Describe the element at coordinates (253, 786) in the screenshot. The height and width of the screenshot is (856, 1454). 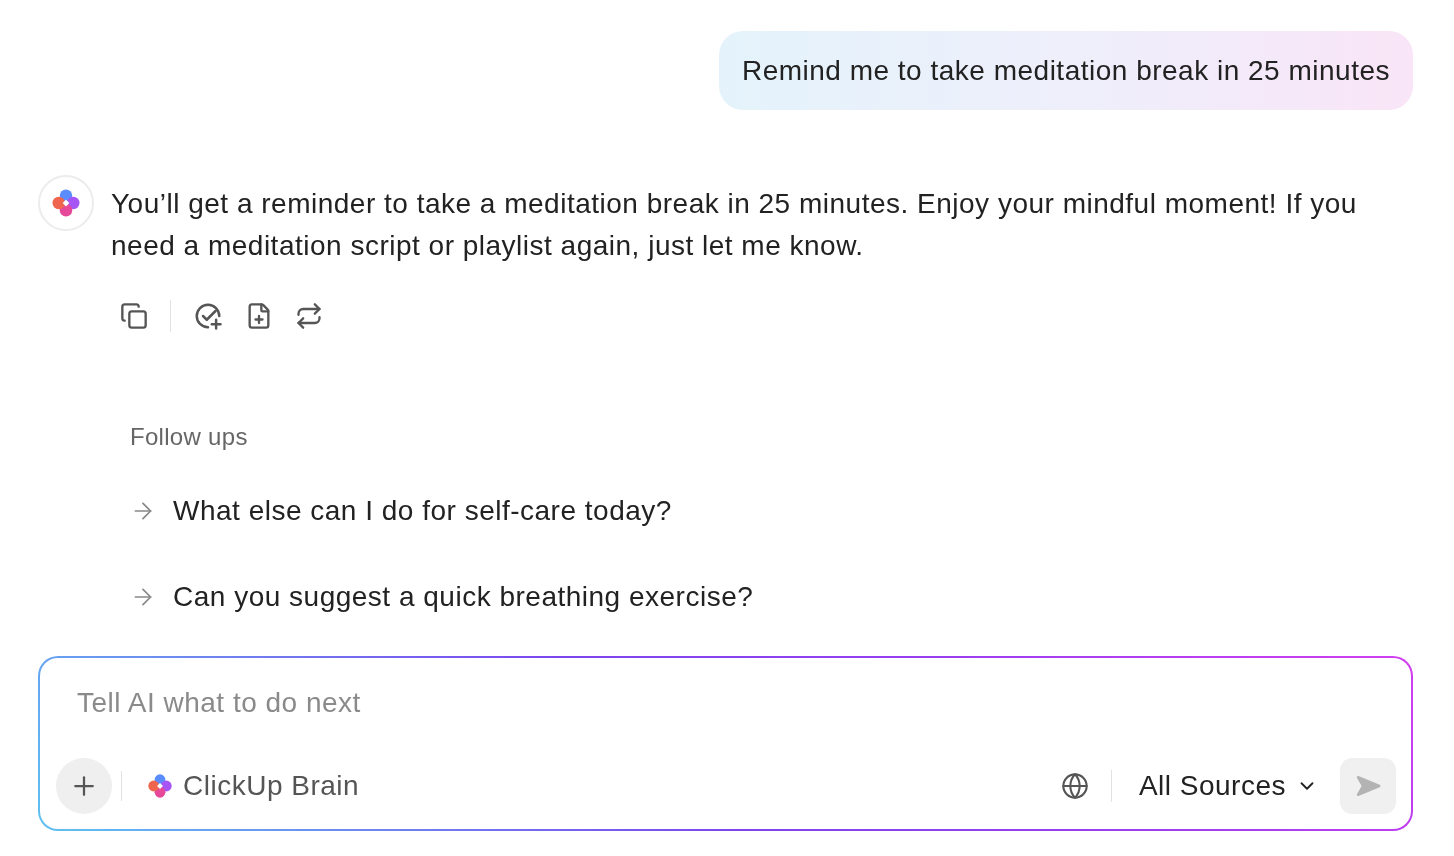
I see `assistant-selector: ClickUp Brain` at that location.